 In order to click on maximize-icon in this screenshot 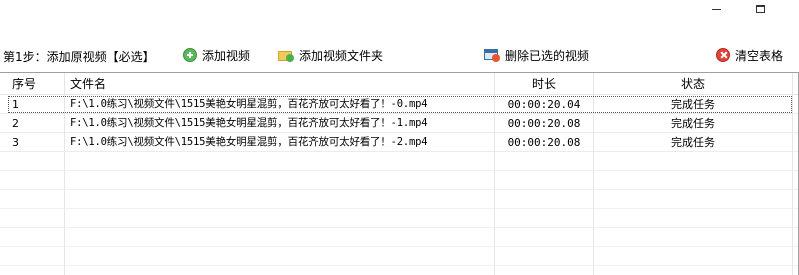, I will do `click(760, 9)`.